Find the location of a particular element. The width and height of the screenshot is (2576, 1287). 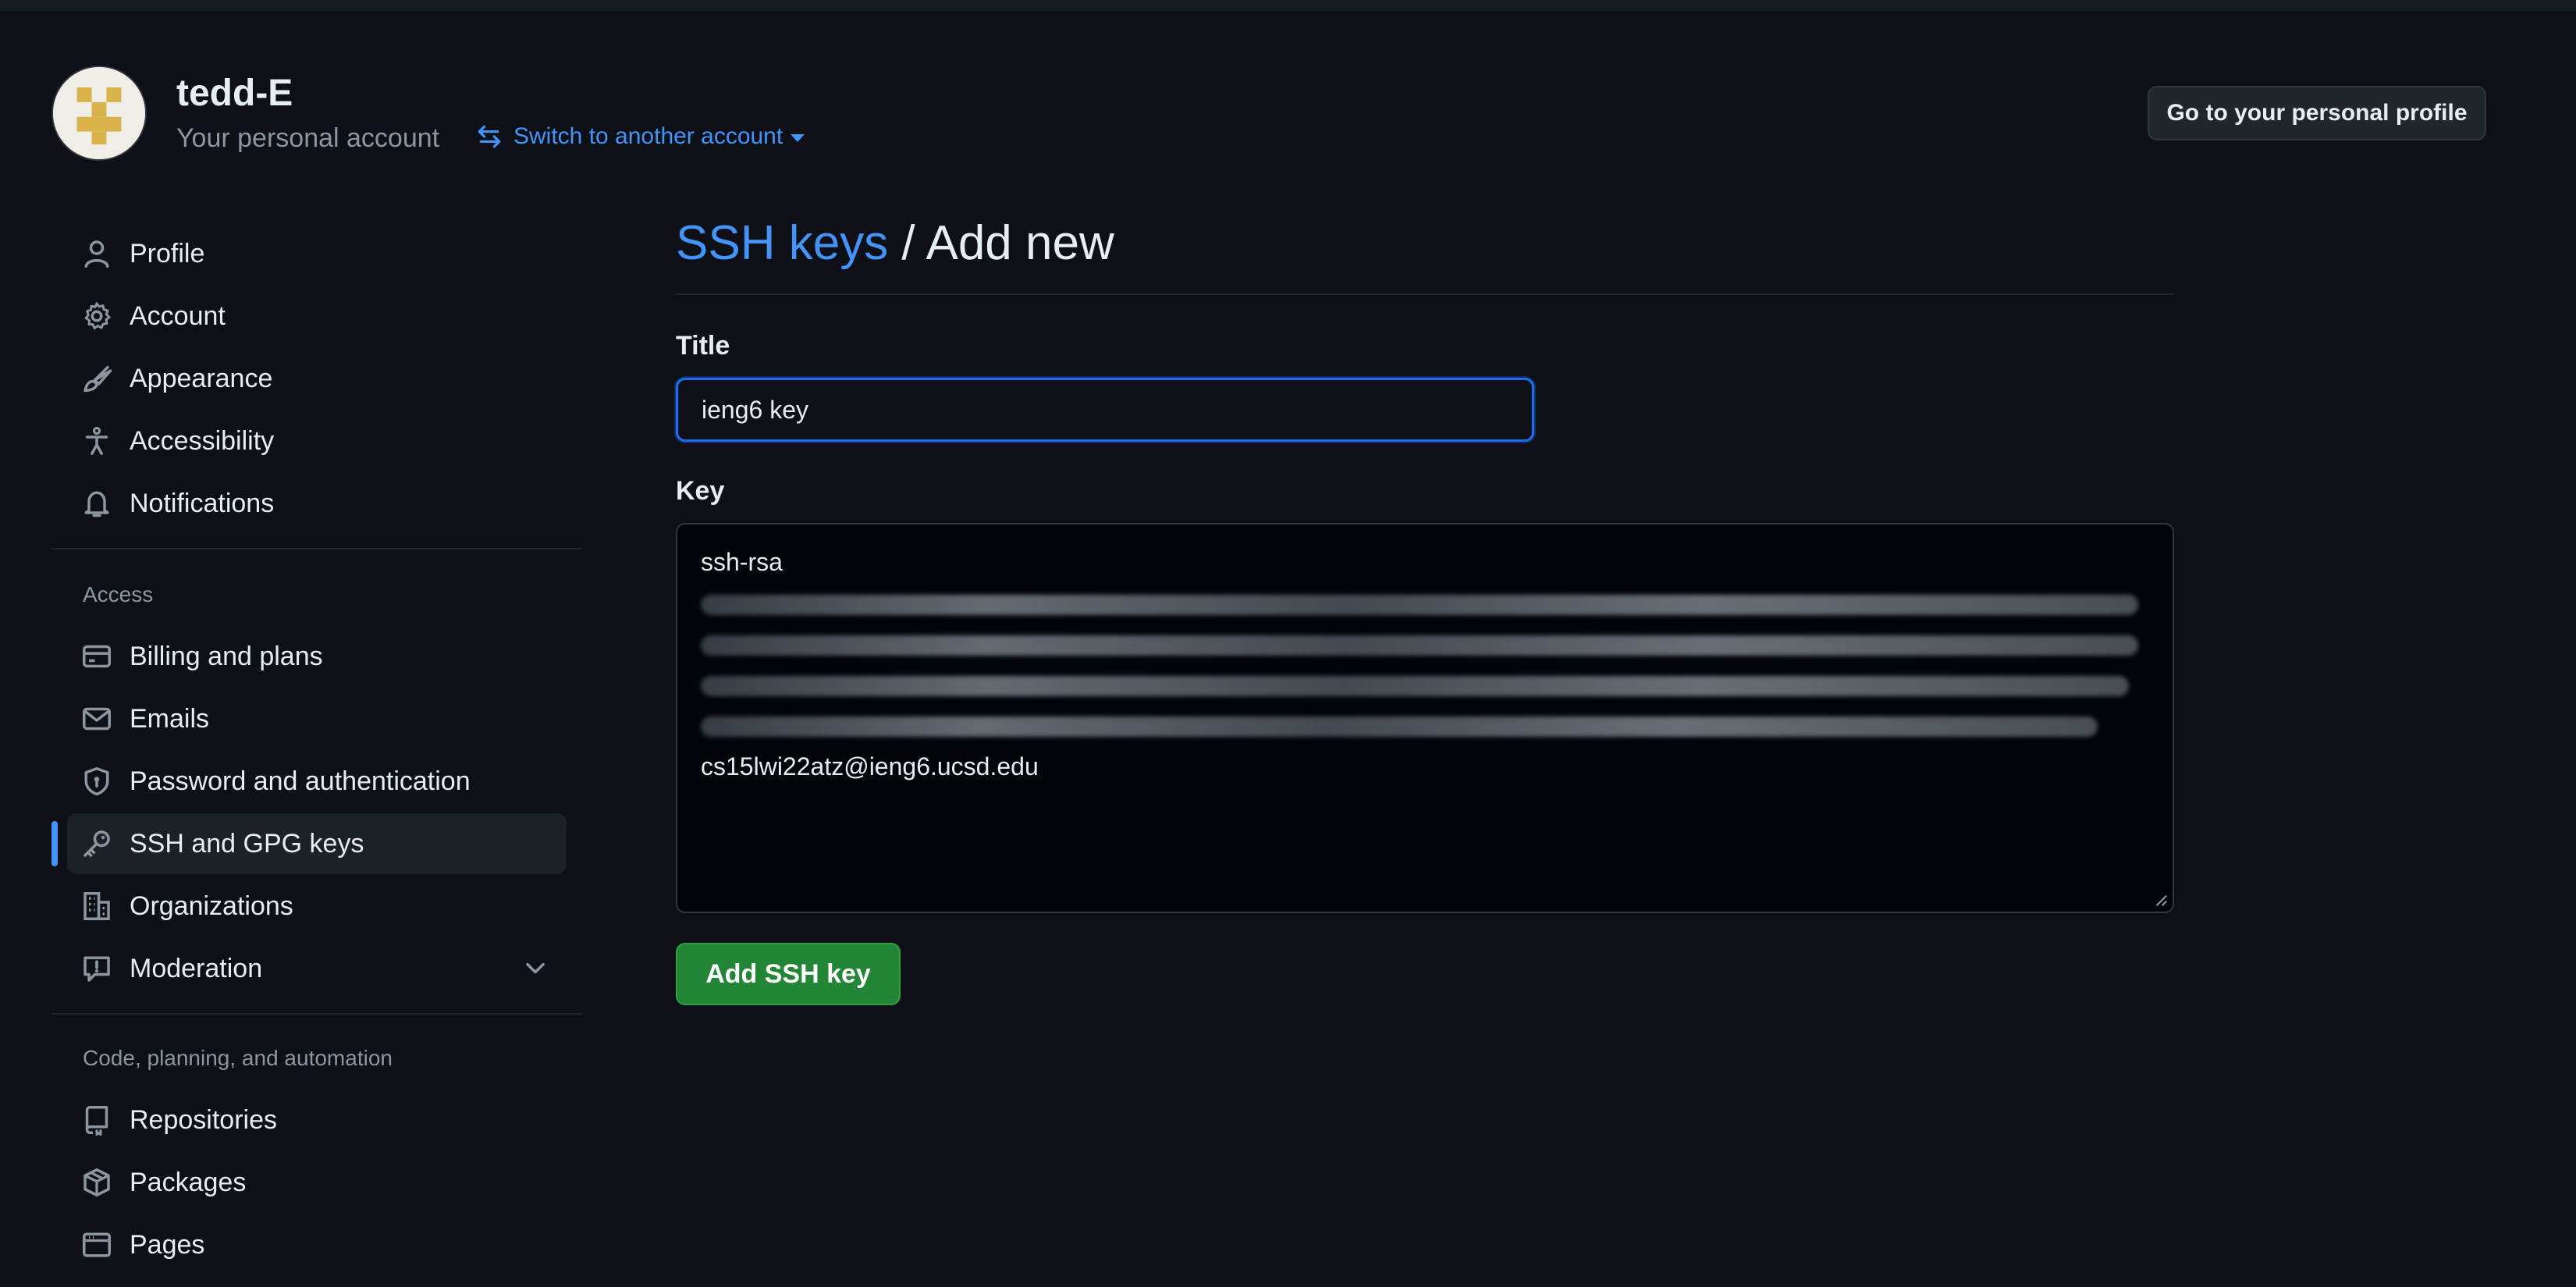

person-icon is located at coordinates (97, 253).